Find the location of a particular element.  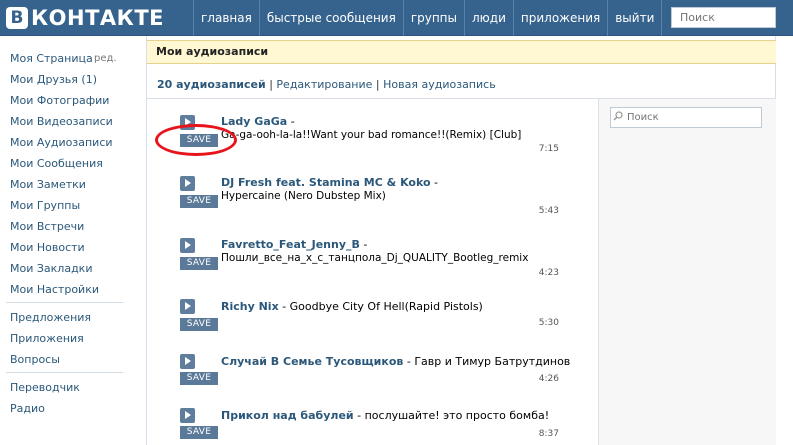

sidebar-item-radio: Радио is located at coordinates (27, 408).